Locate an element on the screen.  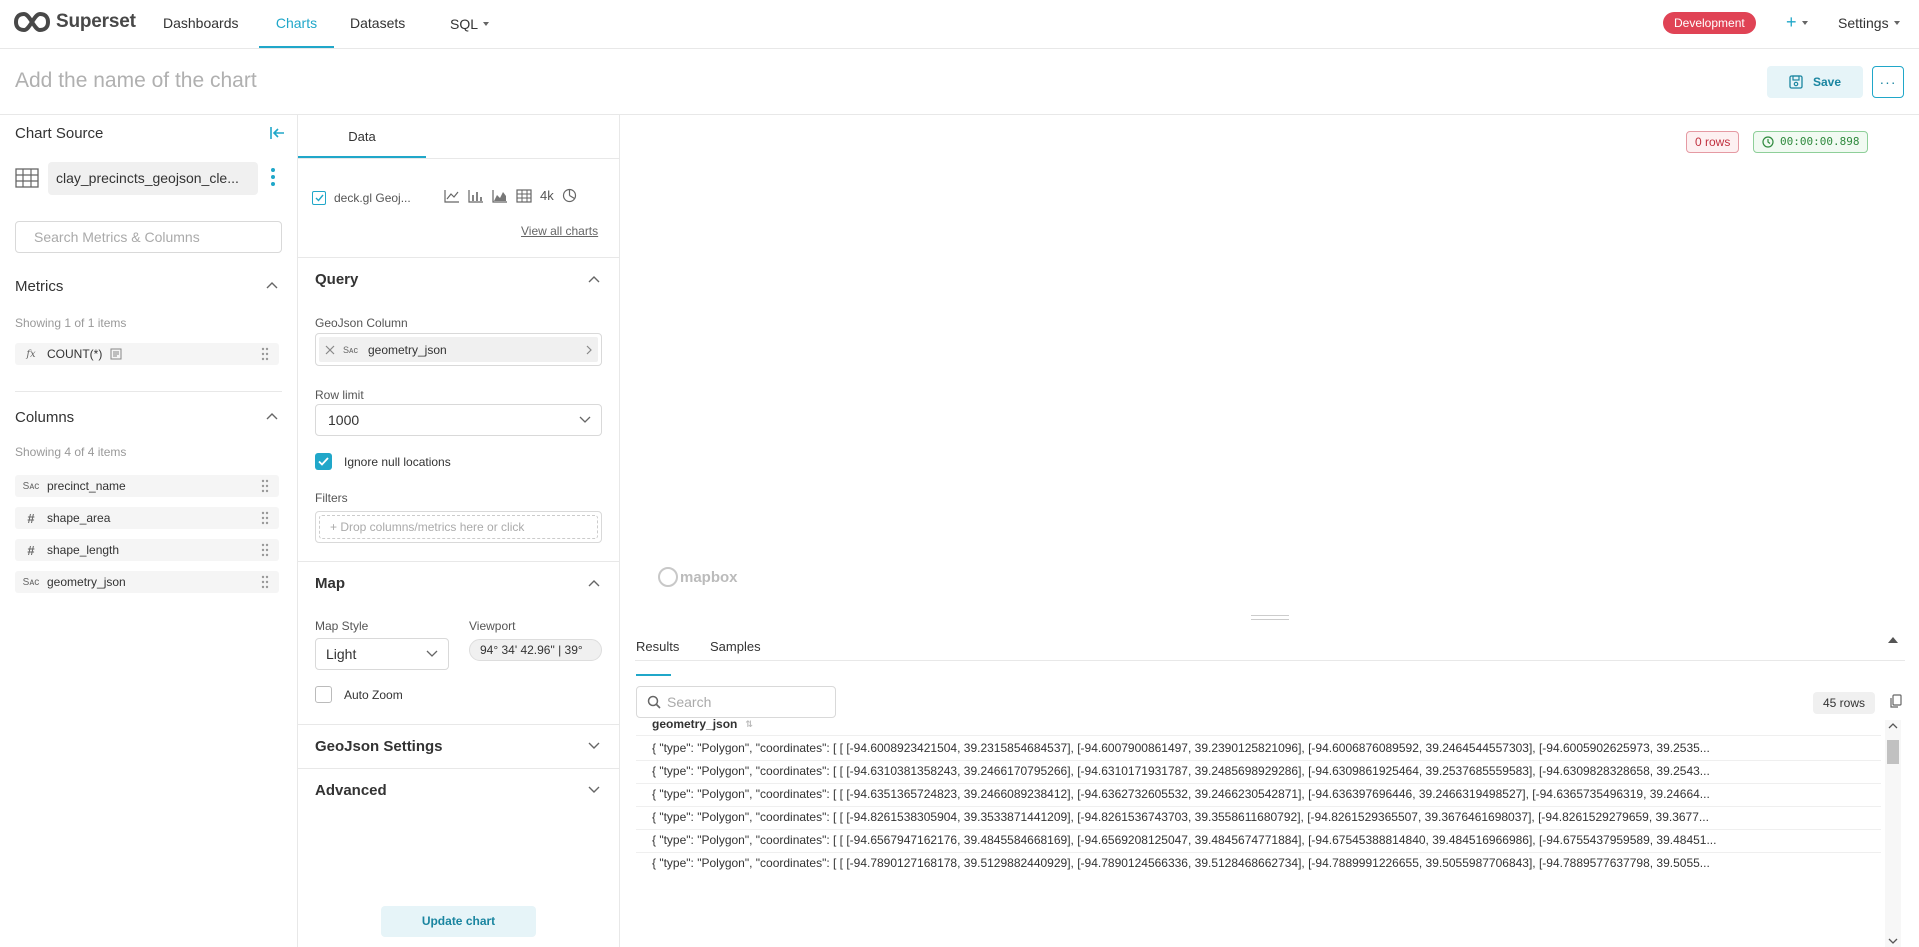
metric-item: fx COUNT(*) is located at coordinates (147, 354).